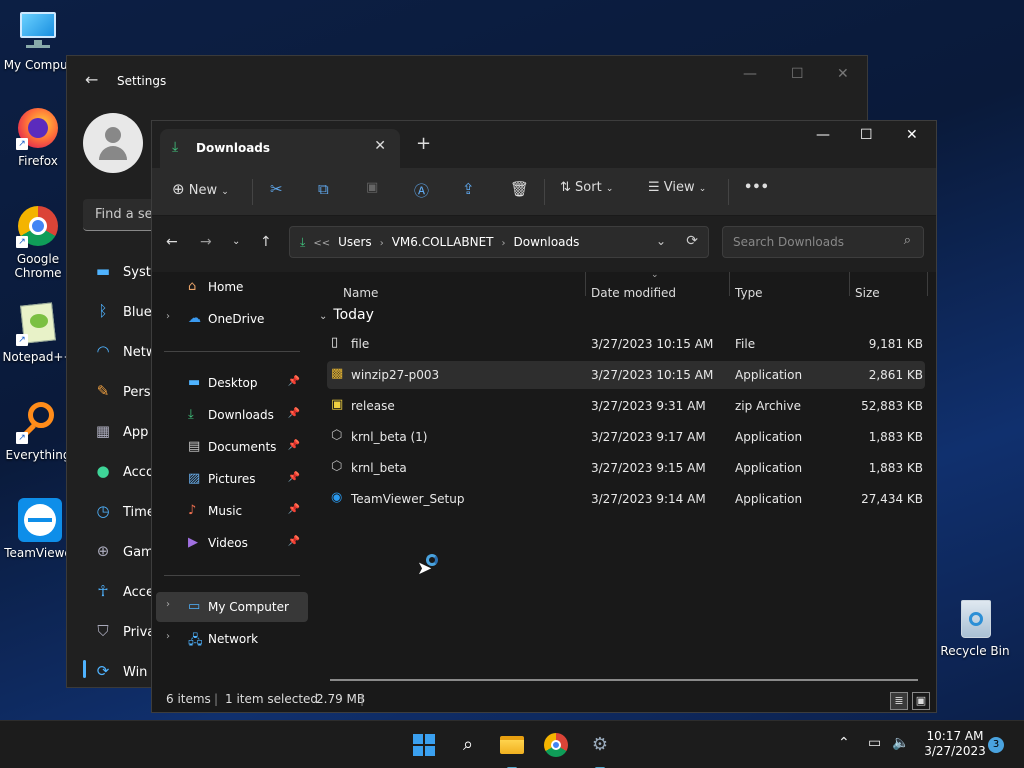 The width and height of the screenshot is (1024, 768). I want to click on nav-downloads: ⤓ Downloads 📌, so click(232, 415).